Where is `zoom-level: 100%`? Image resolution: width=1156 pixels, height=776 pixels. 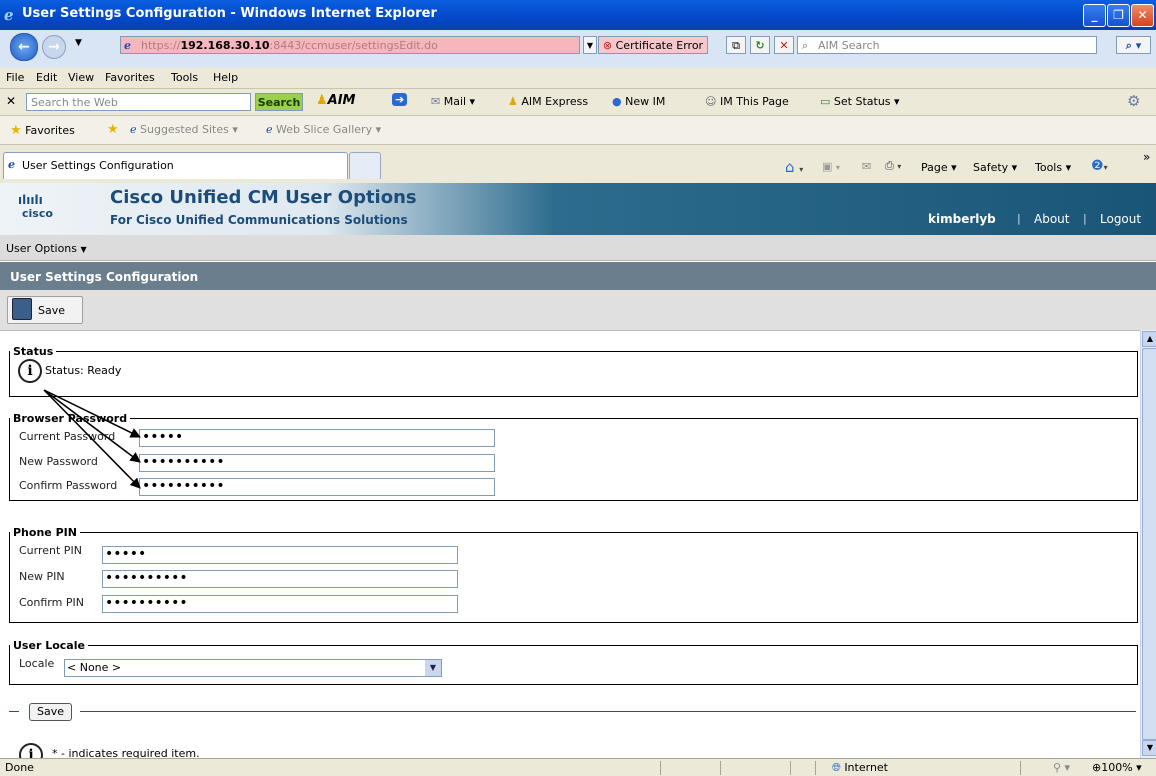 zoom-level: 100% is located at coordinates (1117, 767).